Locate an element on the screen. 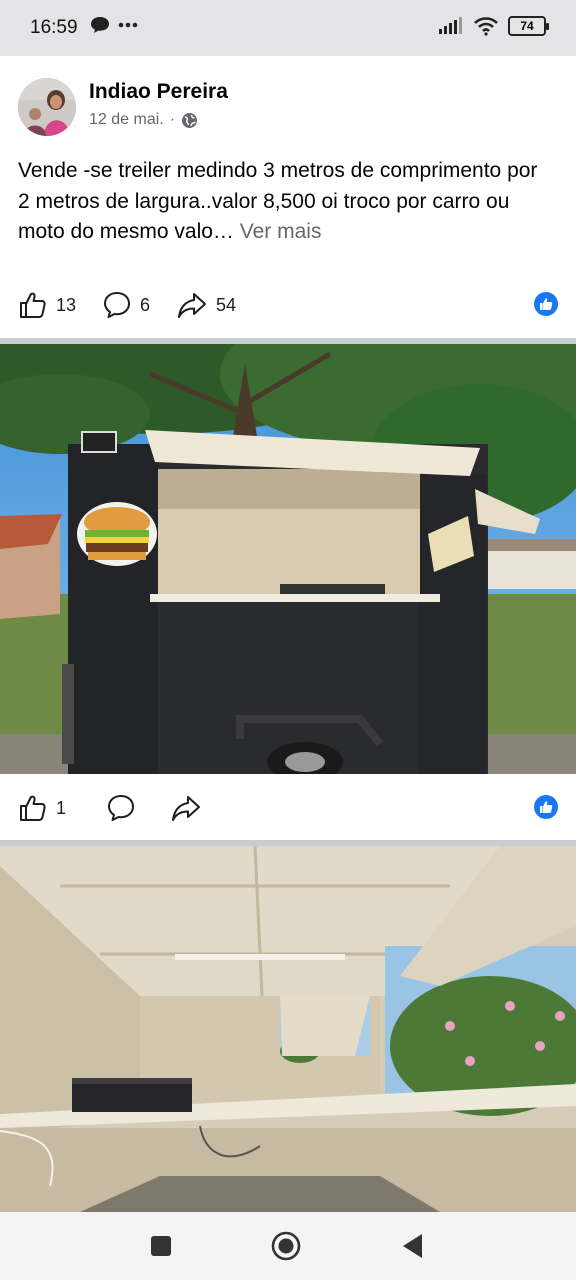  see-more-link: Ver mais is located at coordinates (281, 231).